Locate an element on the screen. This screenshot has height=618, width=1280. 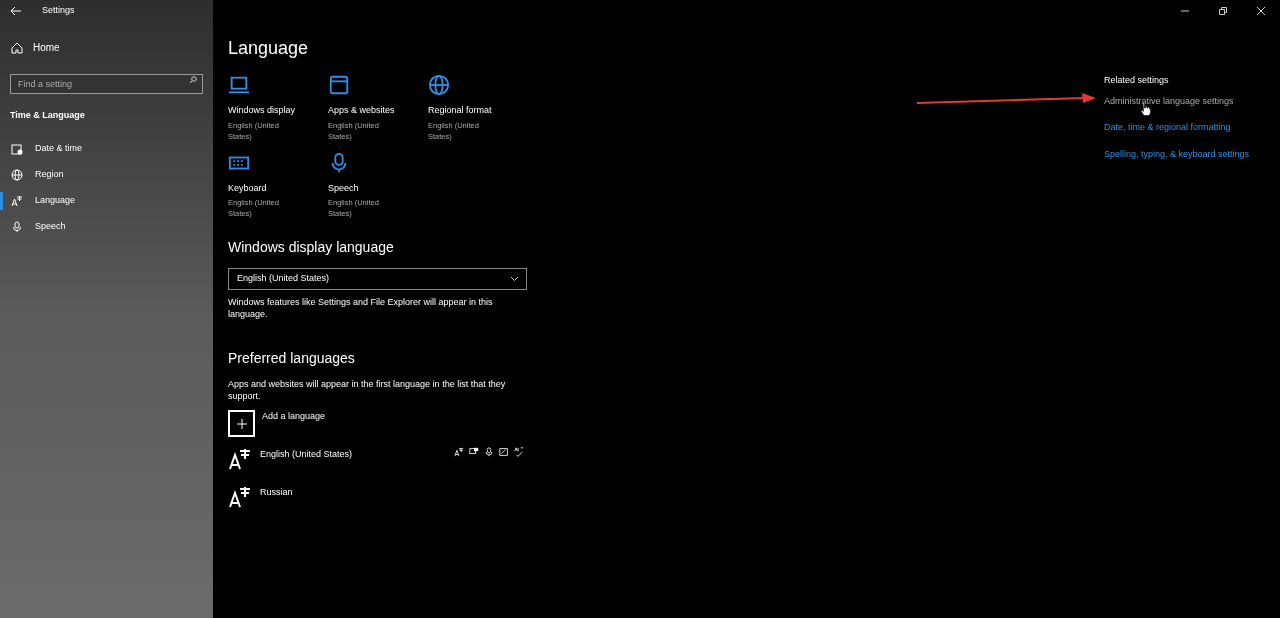
section-heading: Time & Language is located at coordinates (47, 115).